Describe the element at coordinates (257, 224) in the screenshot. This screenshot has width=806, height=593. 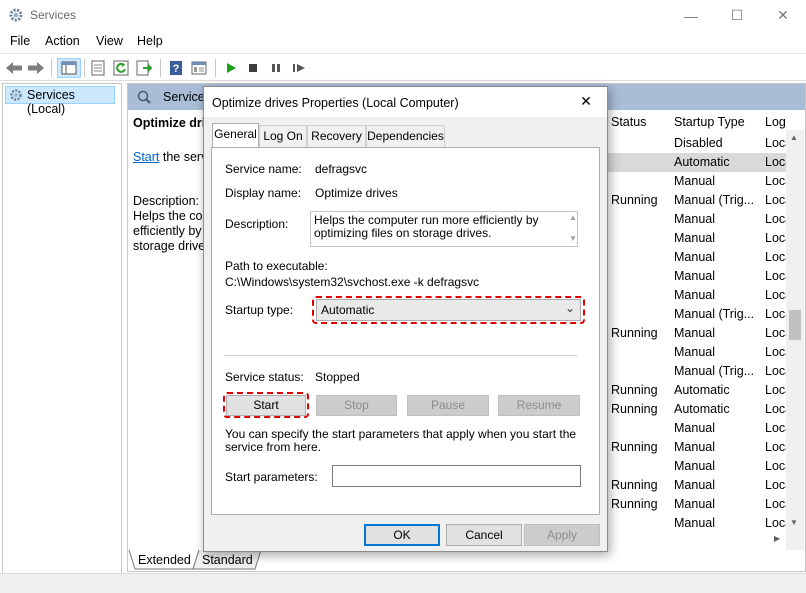
I see `description-label: Description:` at that location.